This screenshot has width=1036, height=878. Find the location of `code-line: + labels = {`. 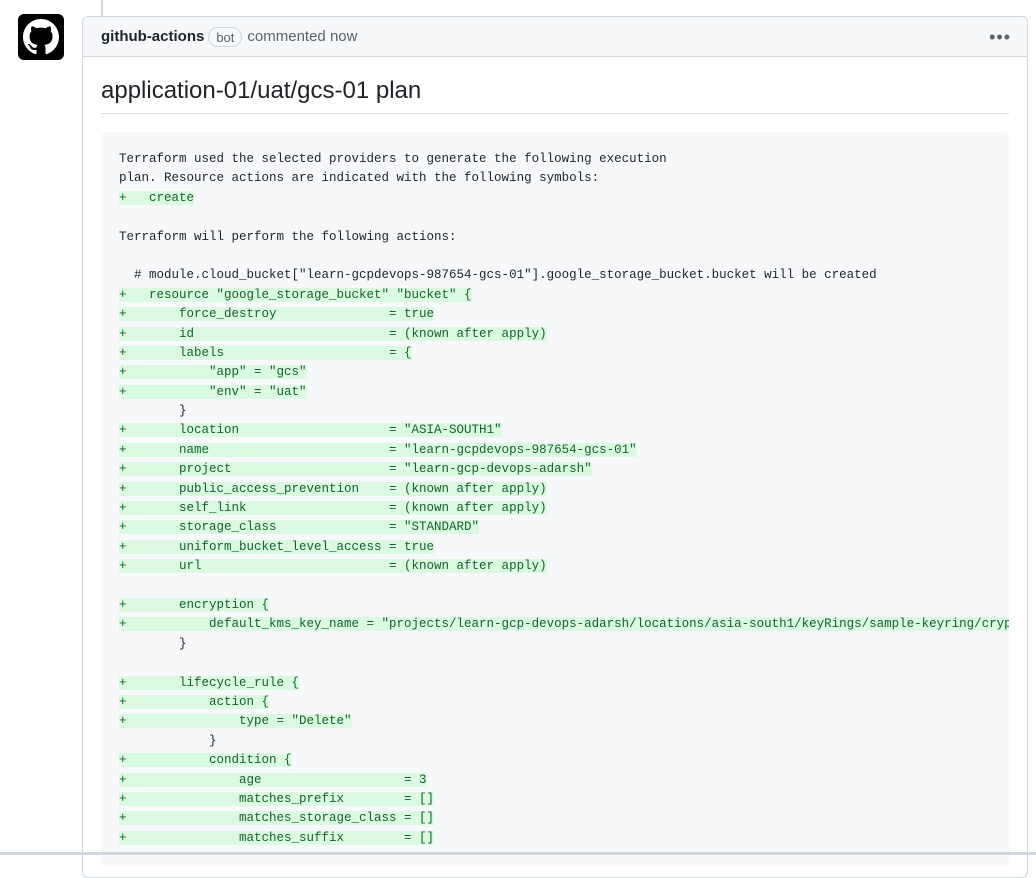

code-line: + labels = { is located at coordinates (564, 353).